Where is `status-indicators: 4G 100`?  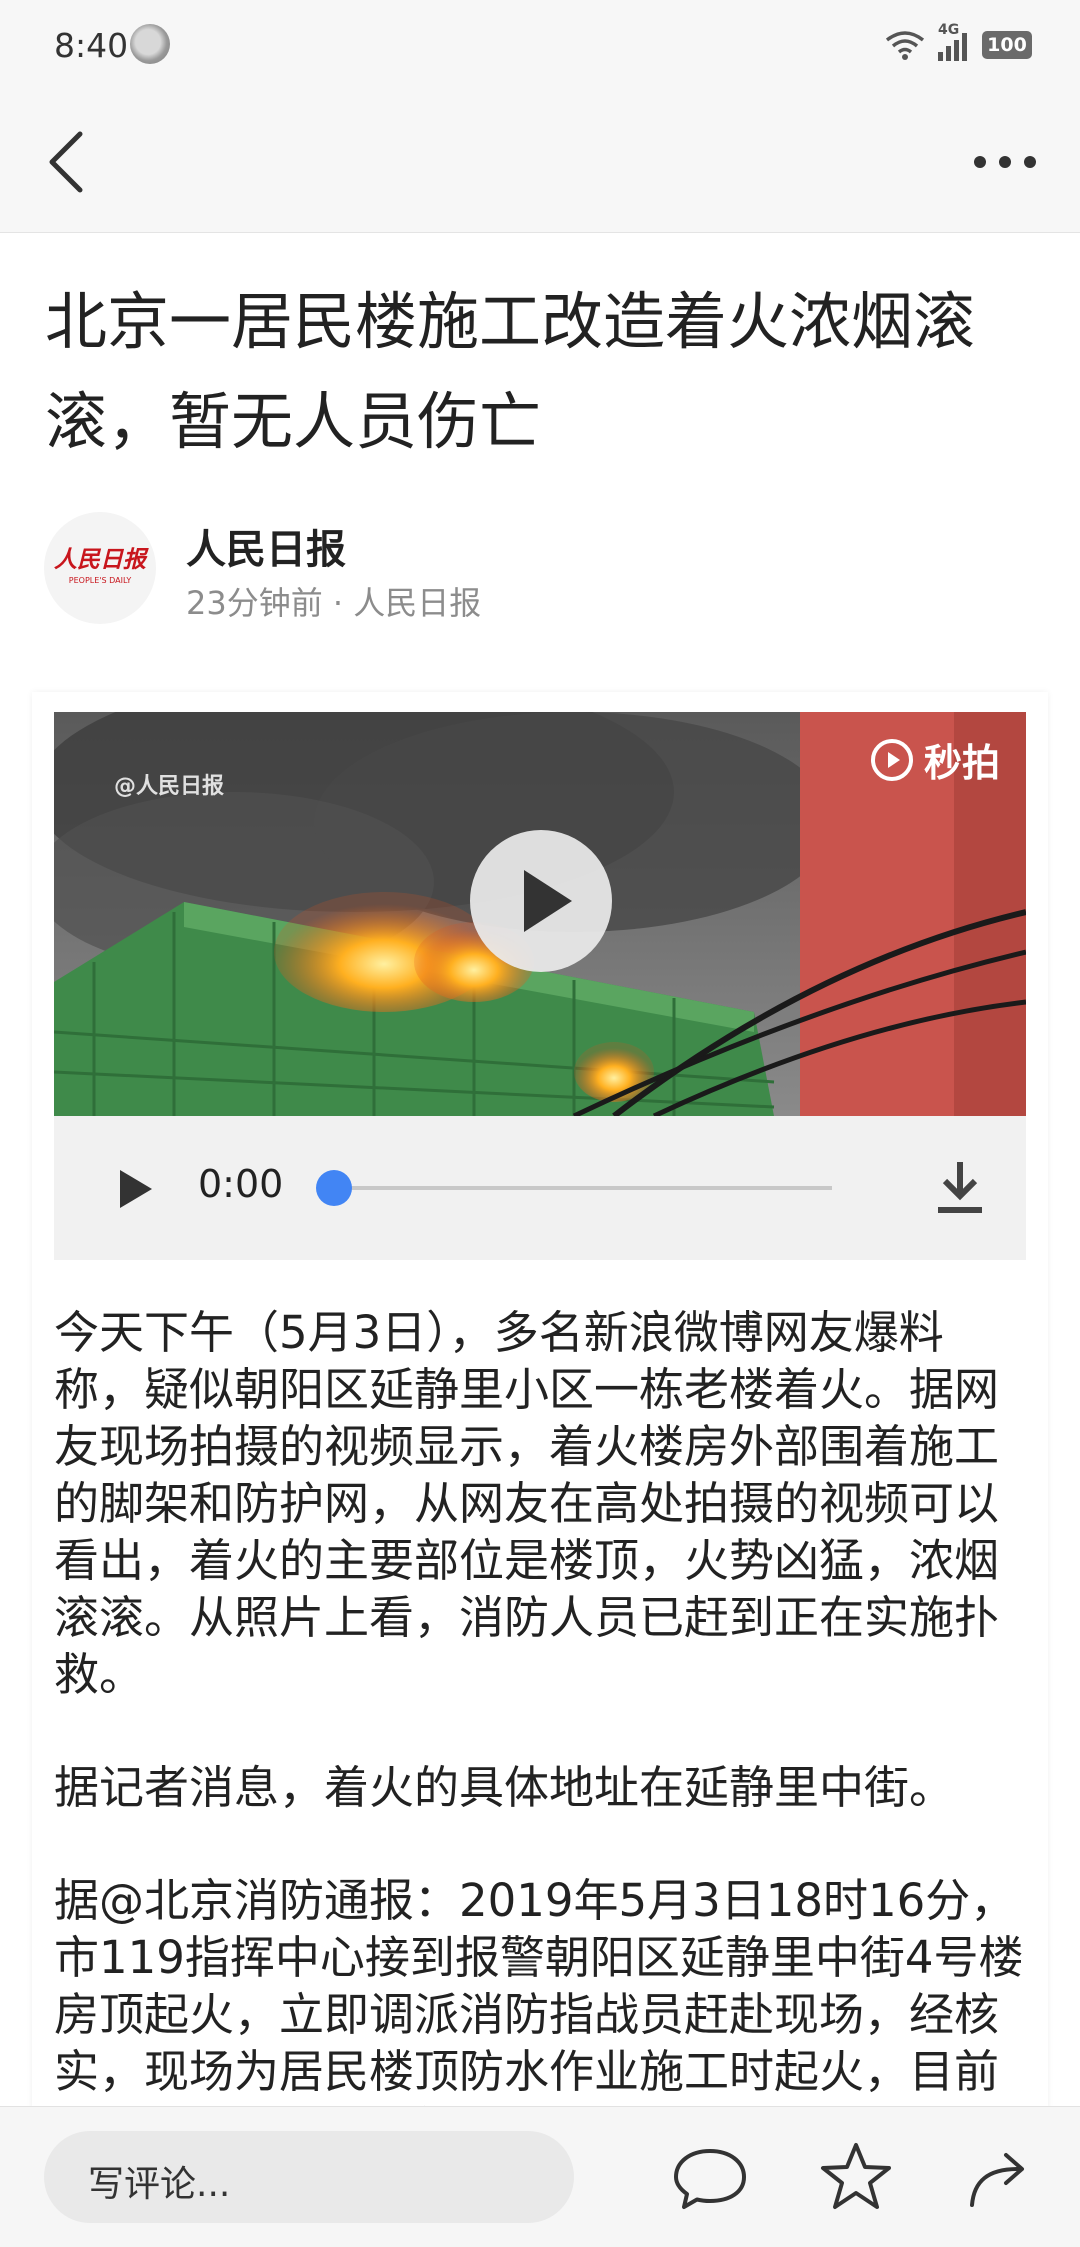 status-indicators: 4G 100 is located at coordinates (958, 42).